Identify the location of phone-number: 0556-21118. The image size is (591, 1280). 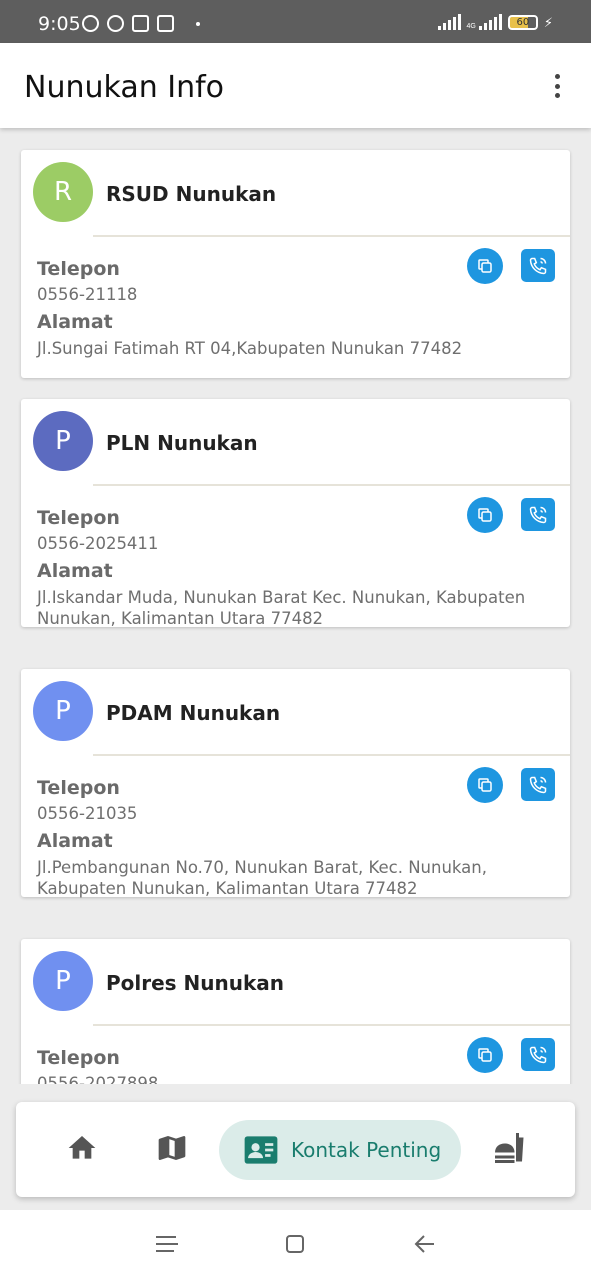
(87, 294).